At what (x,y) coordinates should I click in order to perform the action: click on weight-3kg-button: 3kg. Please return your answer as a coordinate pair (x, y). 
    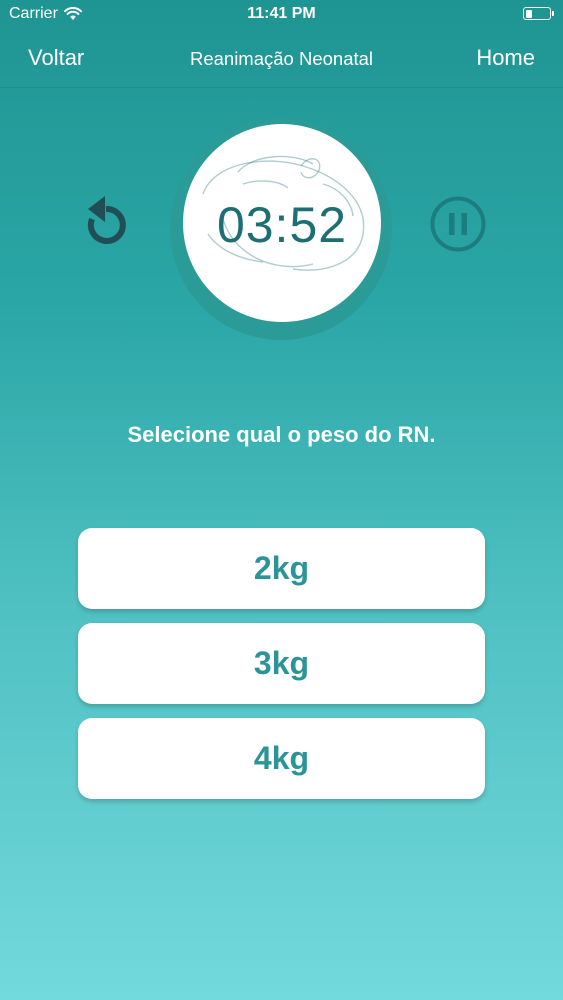
    Looking at the image, I should click on (281, 663).